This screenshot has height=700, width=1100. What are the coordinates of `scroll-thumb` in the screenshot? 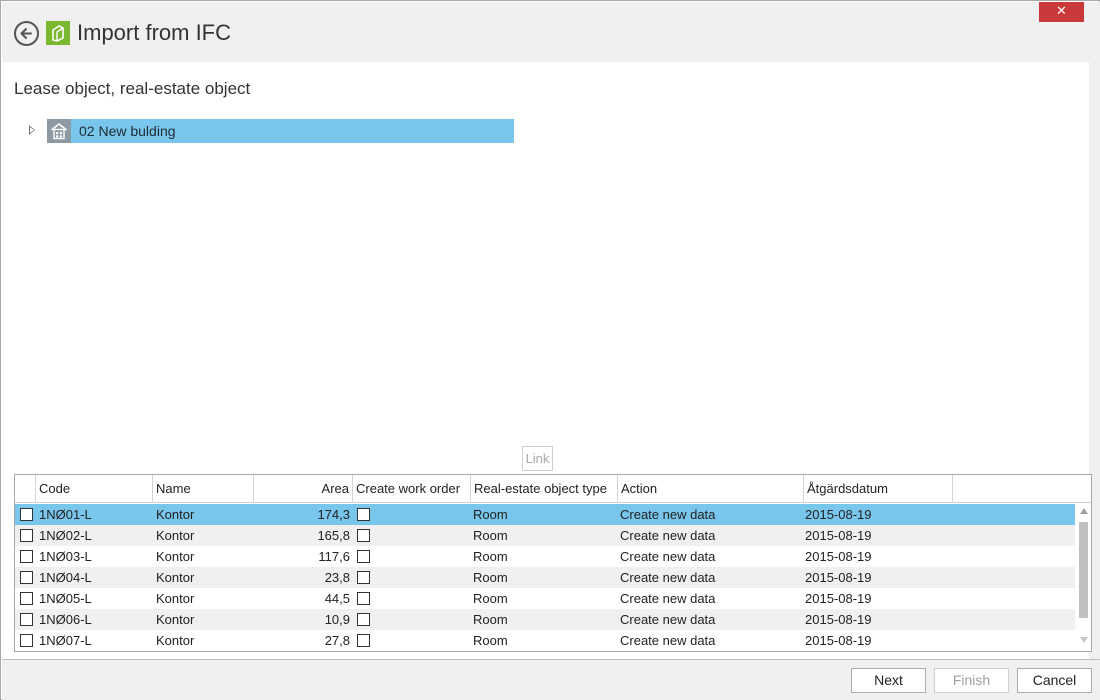 It's located at (1083, 570).